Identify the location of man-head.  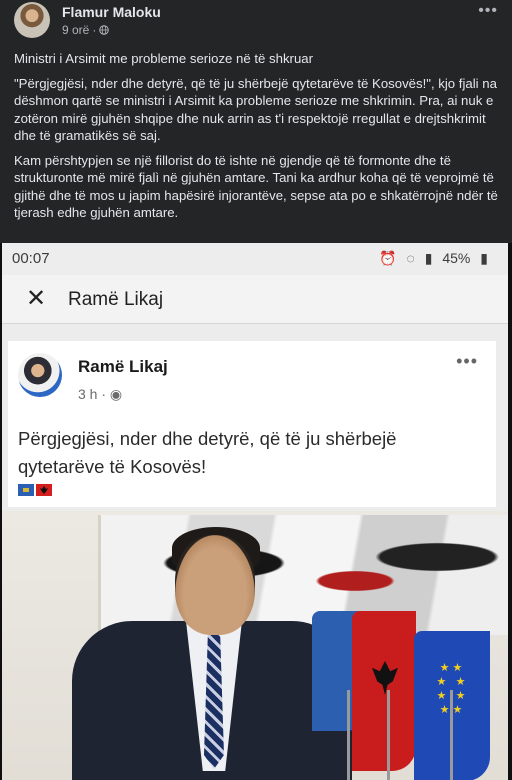
(215, 585).